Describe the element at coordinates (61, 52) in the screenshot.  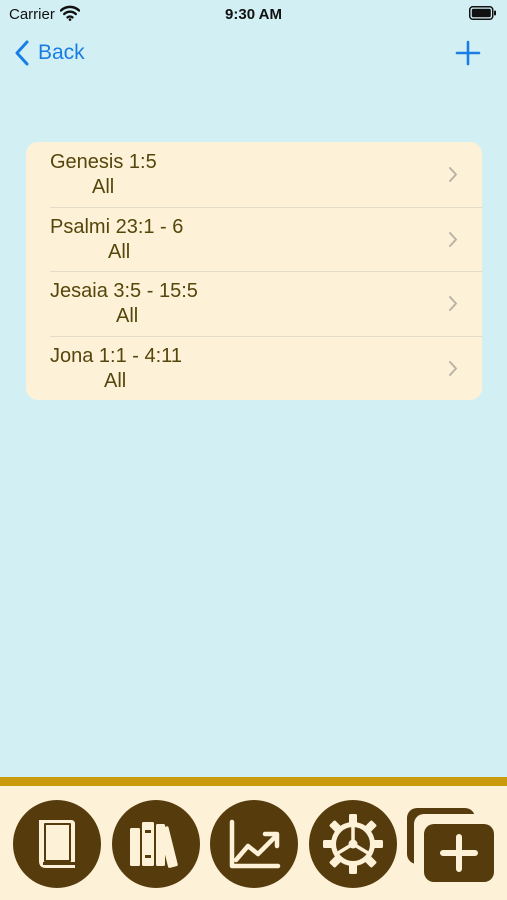
I see `back-label: Back` at that location.